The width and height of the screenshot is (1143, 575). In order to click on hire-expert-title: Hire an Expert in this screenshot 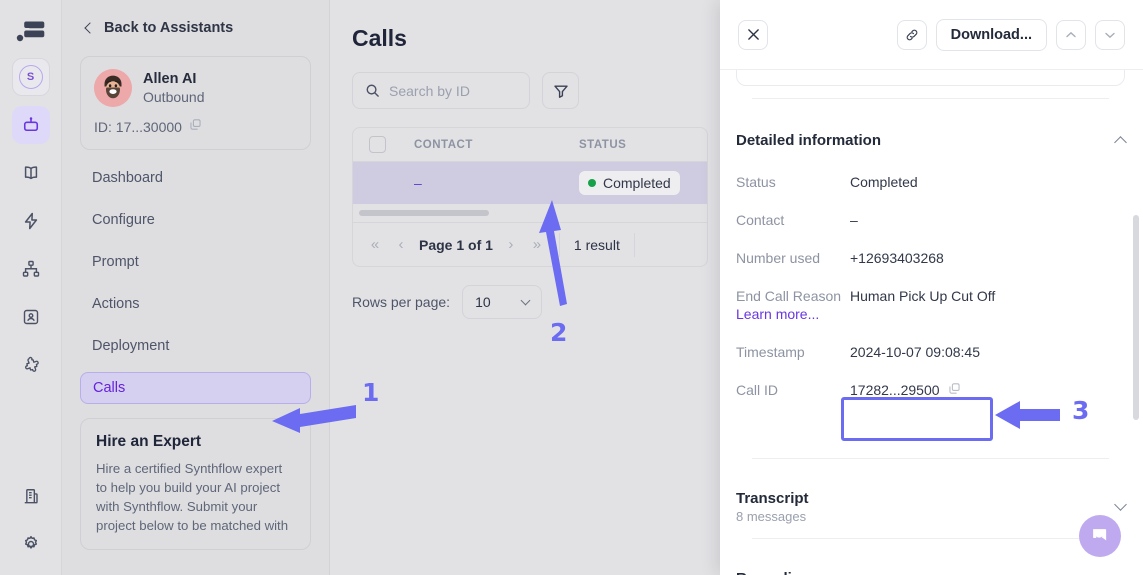, I will do `click(149, 441)`.